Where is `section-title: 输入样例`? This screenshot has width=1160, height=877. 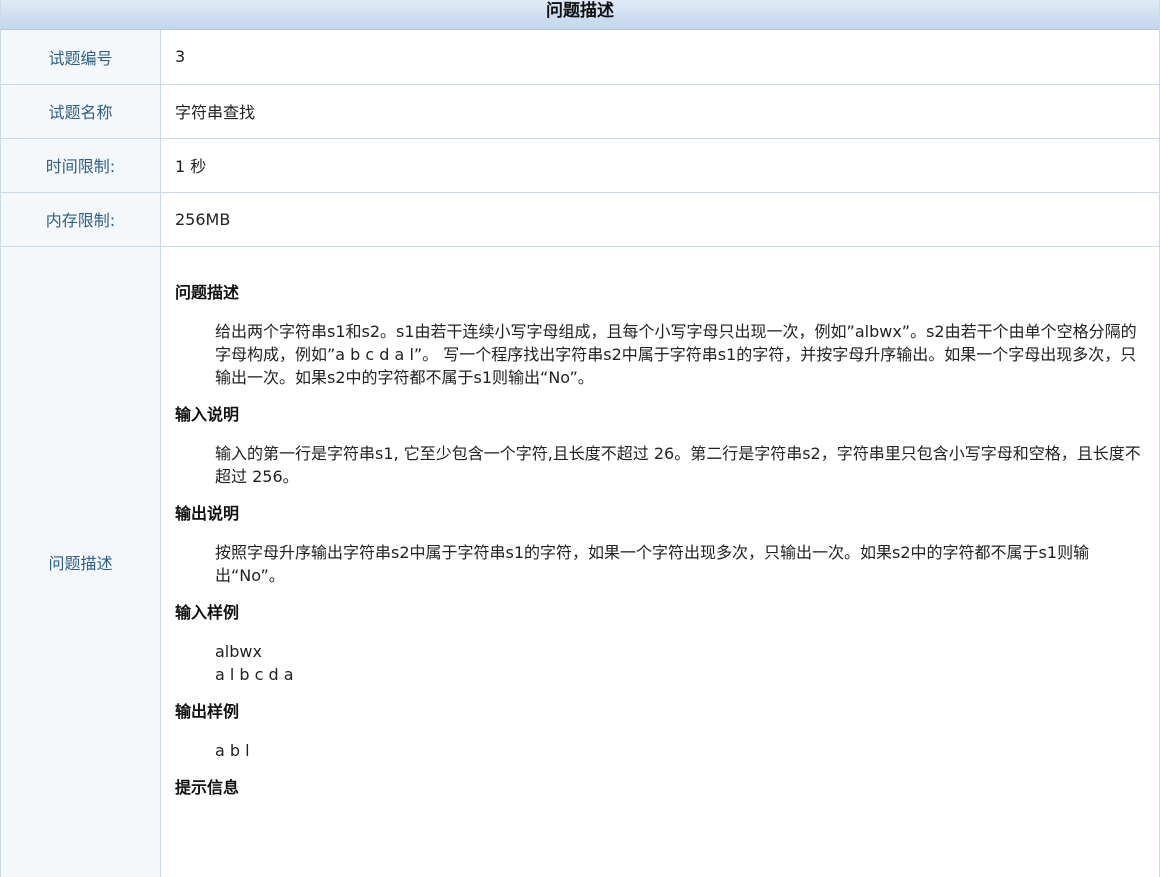
section-title: 输入样例 is located at coordinates (207, 612).